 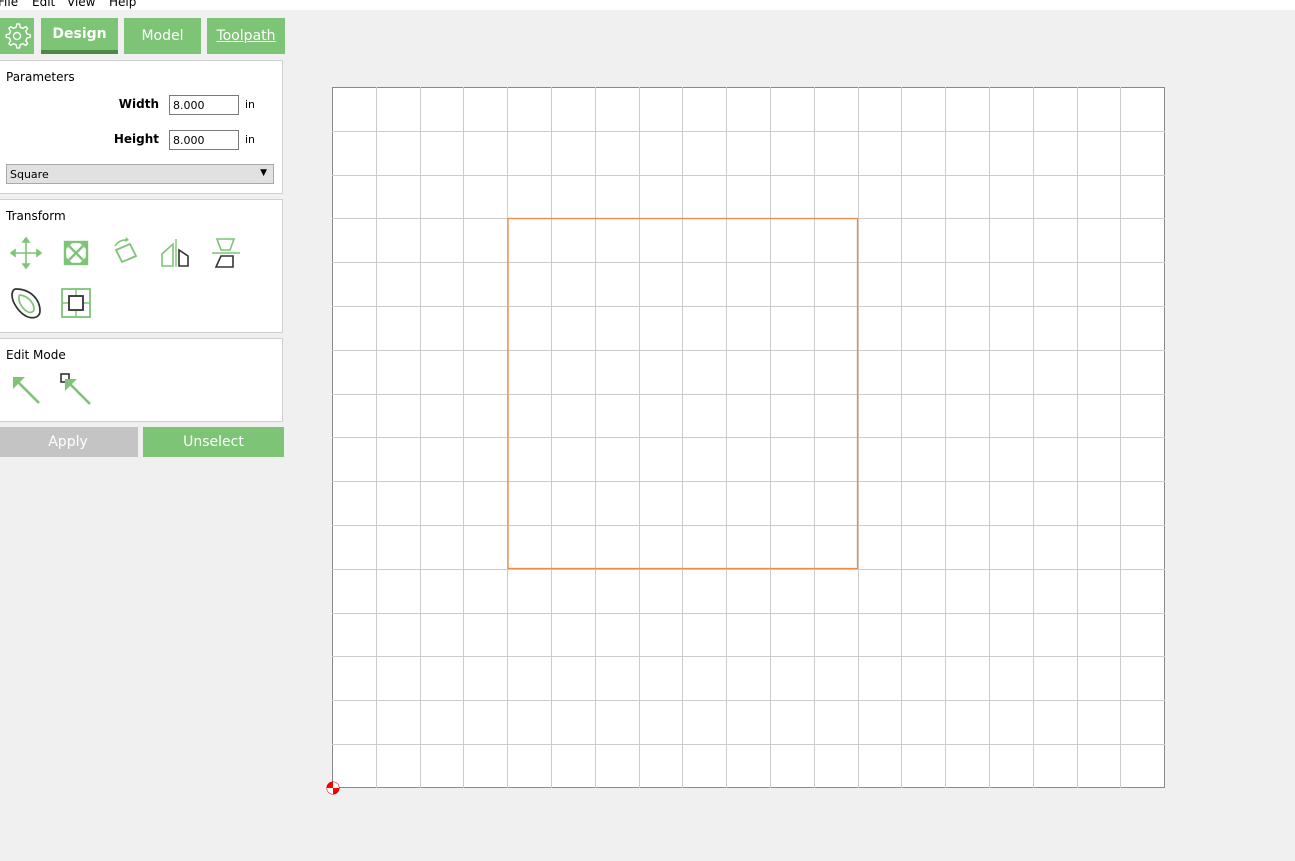 I want to click on mirror-horizontal-icon, so click(x=175, y=253).